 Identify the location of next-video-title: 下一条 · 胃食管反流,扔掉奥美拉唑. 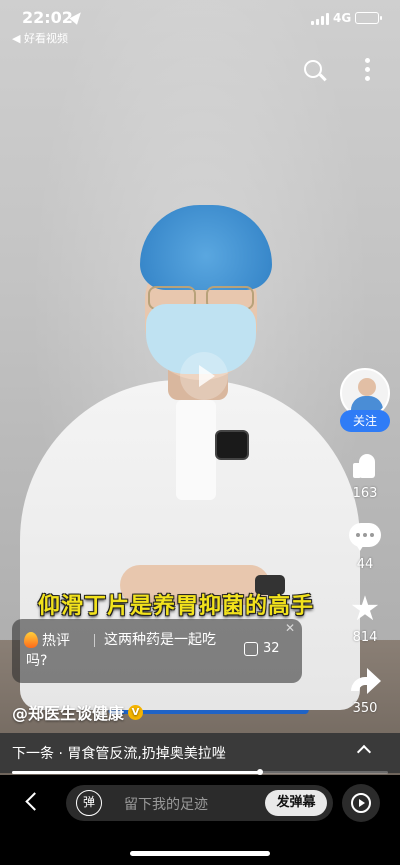
(119, 754).